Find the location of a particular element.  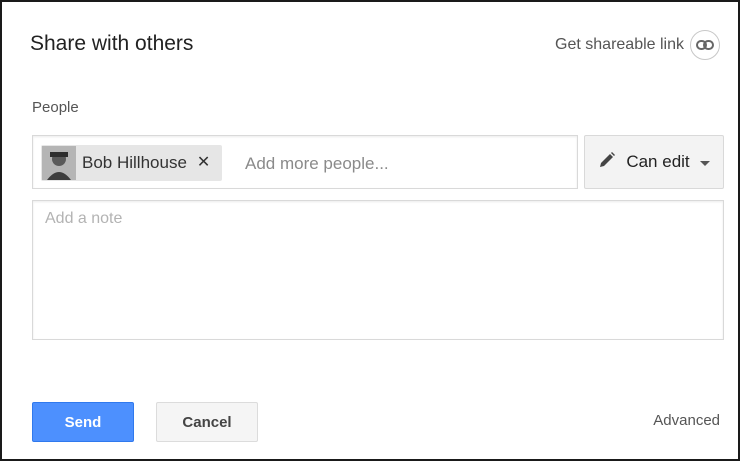

permission-dropdown: Can edit is located at coordinates (654, 162).